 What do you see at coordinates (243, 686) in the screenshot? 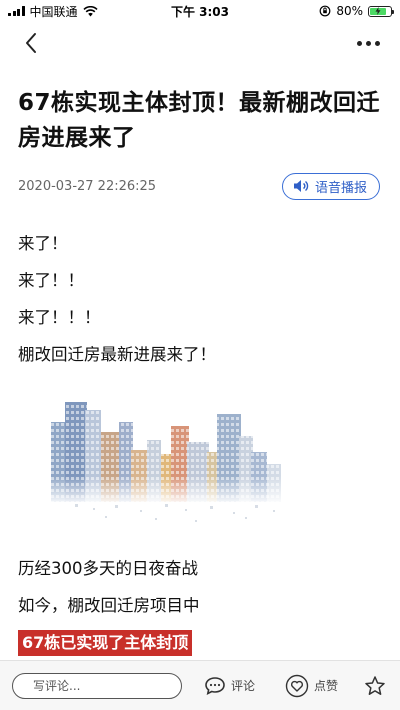
I see `comment-label: 评论` at bounding box center [243, 686].